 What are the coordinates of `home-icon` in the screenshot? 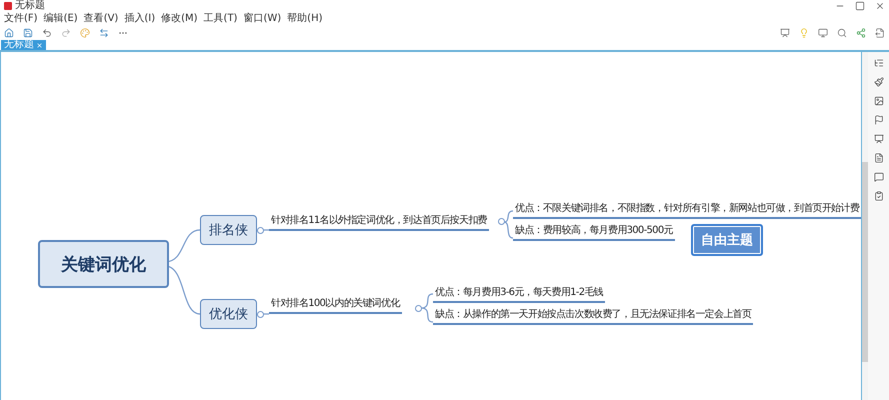 It's located at (9, 33).